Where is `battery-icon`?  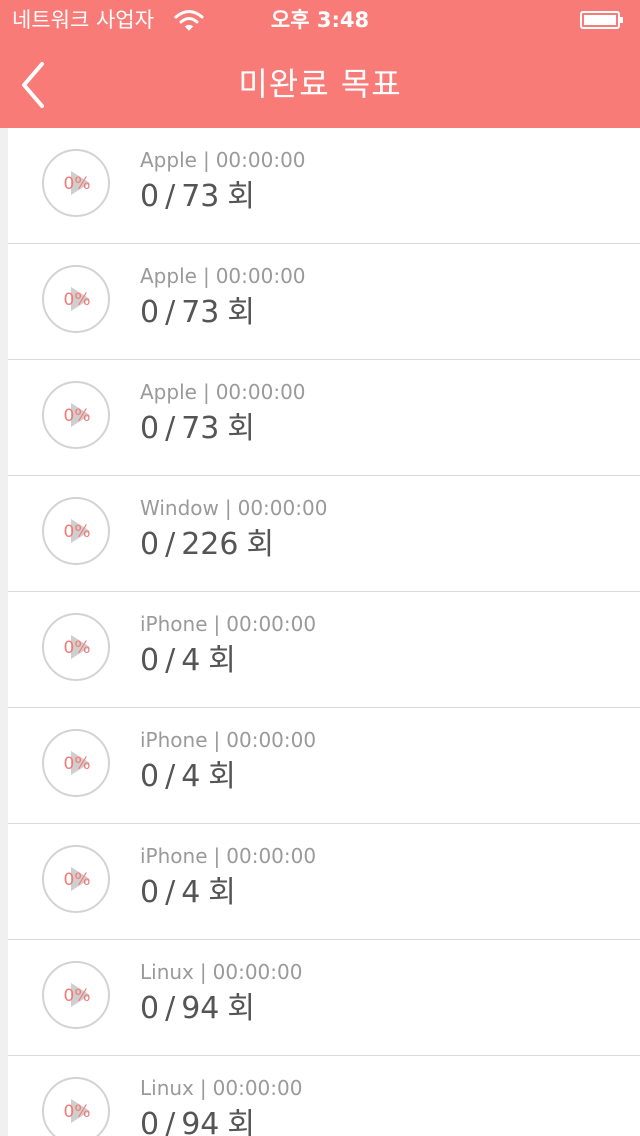 battery-icon is located at coordinates (602, 20).